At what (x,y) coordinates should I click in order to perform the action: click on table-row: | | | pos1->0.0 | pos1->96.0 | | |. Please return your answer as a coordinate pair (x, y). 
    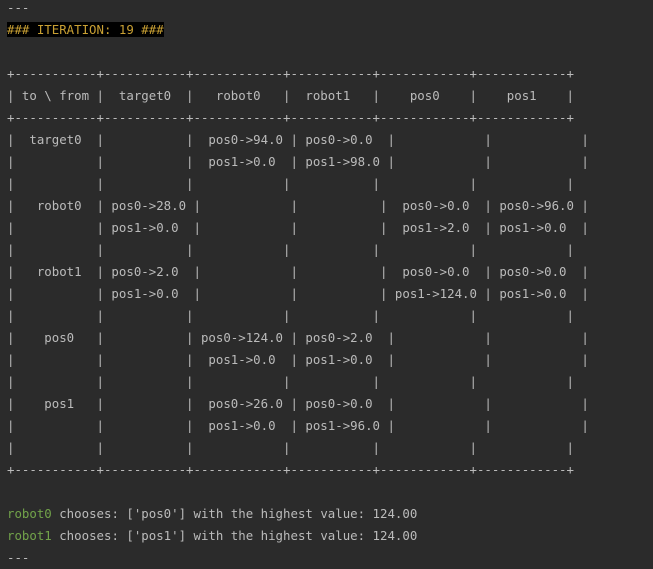
    Looking at the image, I should click on (298, 425).